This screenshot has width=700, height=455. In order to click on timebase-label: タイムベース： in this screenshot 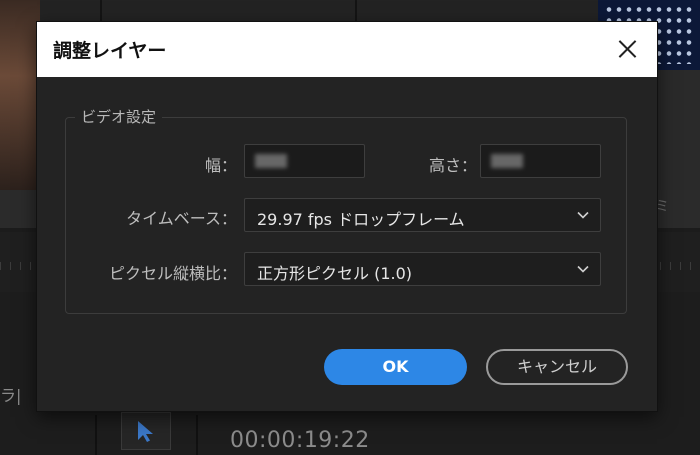, I will do `click(181, 218)`.